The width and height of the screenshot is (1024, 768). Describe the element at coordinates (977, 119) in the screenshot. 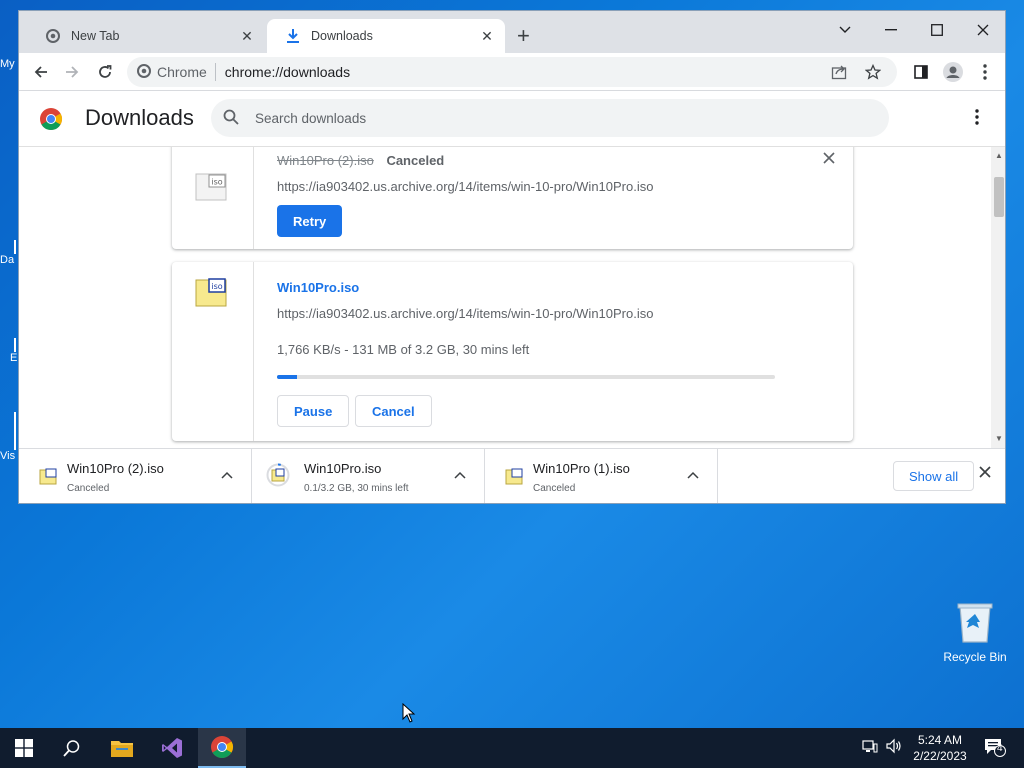

I see `downloads-menu-icon` at that location.